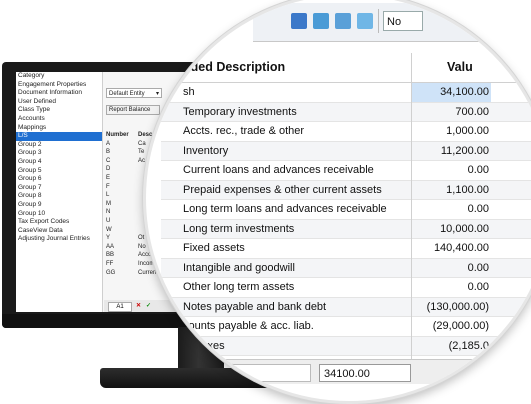 This screenshot has height=404, width=531. Describe the element at coordinates (239, 228) in the screenshot. I see `row-description: Long term investments` at that location.